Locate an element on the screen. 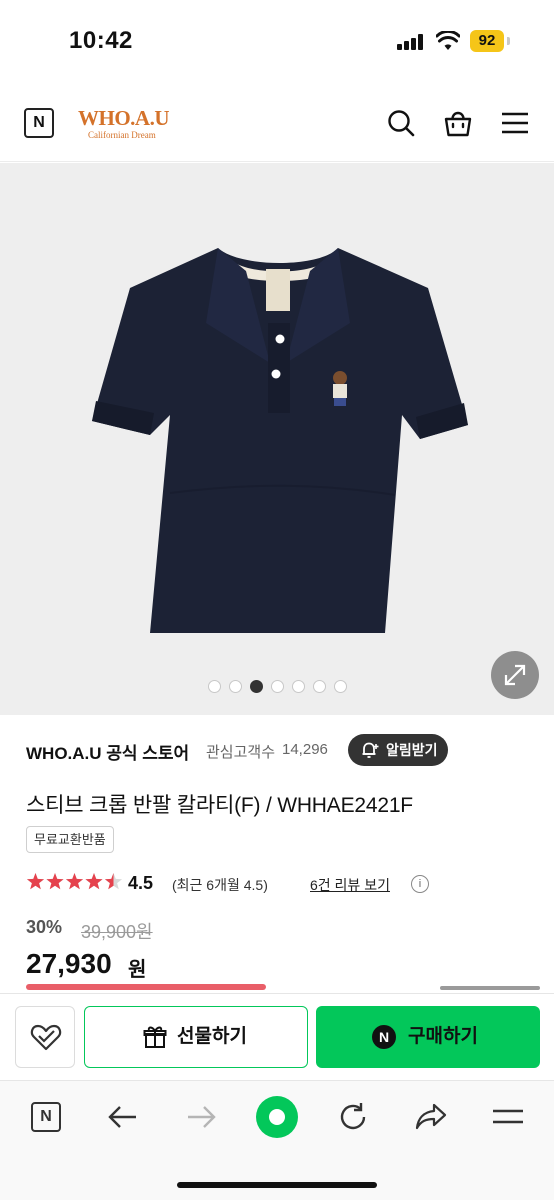 The image size is (554, 1200). forward-arrow-icon is located at coordinates (201, 1117).